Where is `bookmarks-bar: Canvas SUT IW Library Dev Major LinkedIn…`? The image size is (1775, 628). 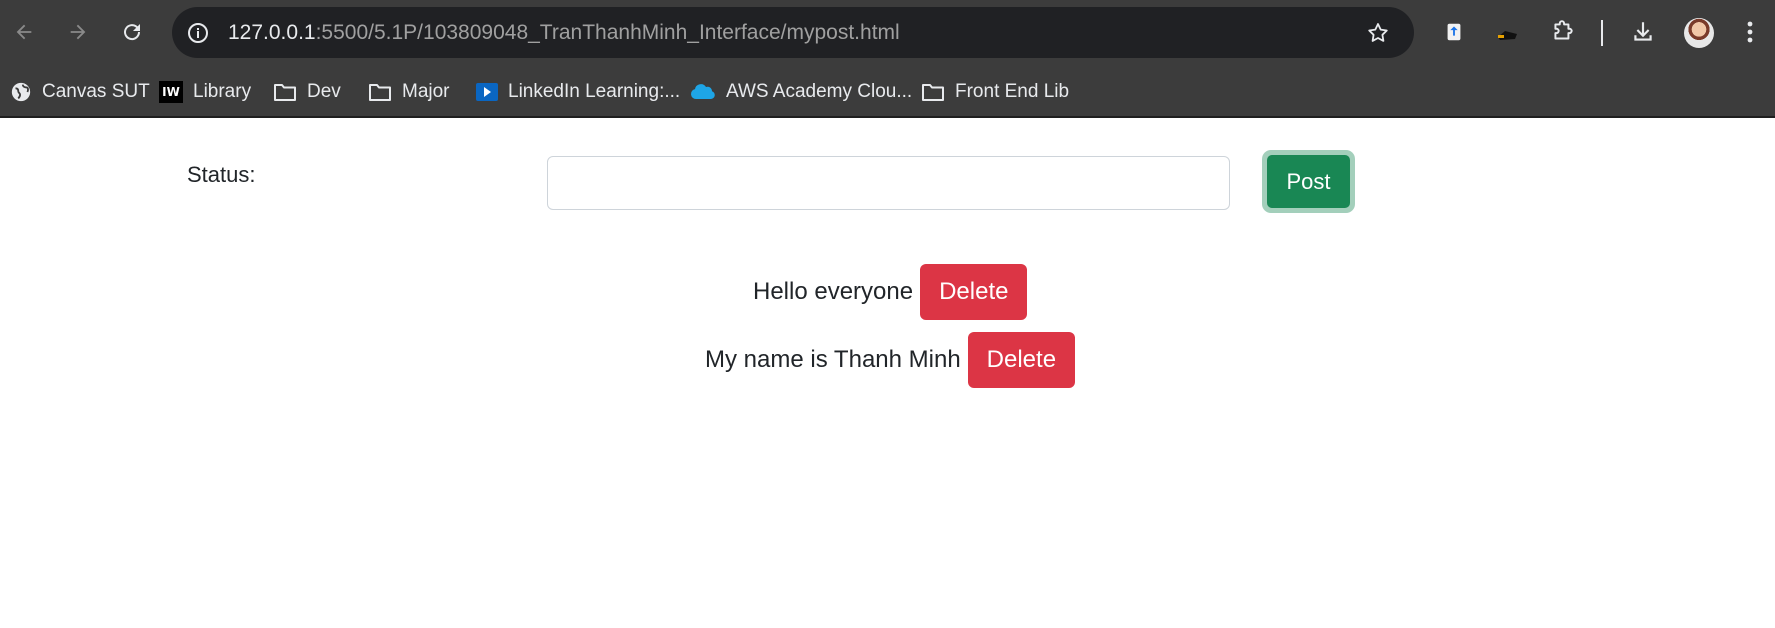
bookmarks-bar: Canvas SUT IW Library Dev Major LinkedIn… is located at coordinates (887, 92).